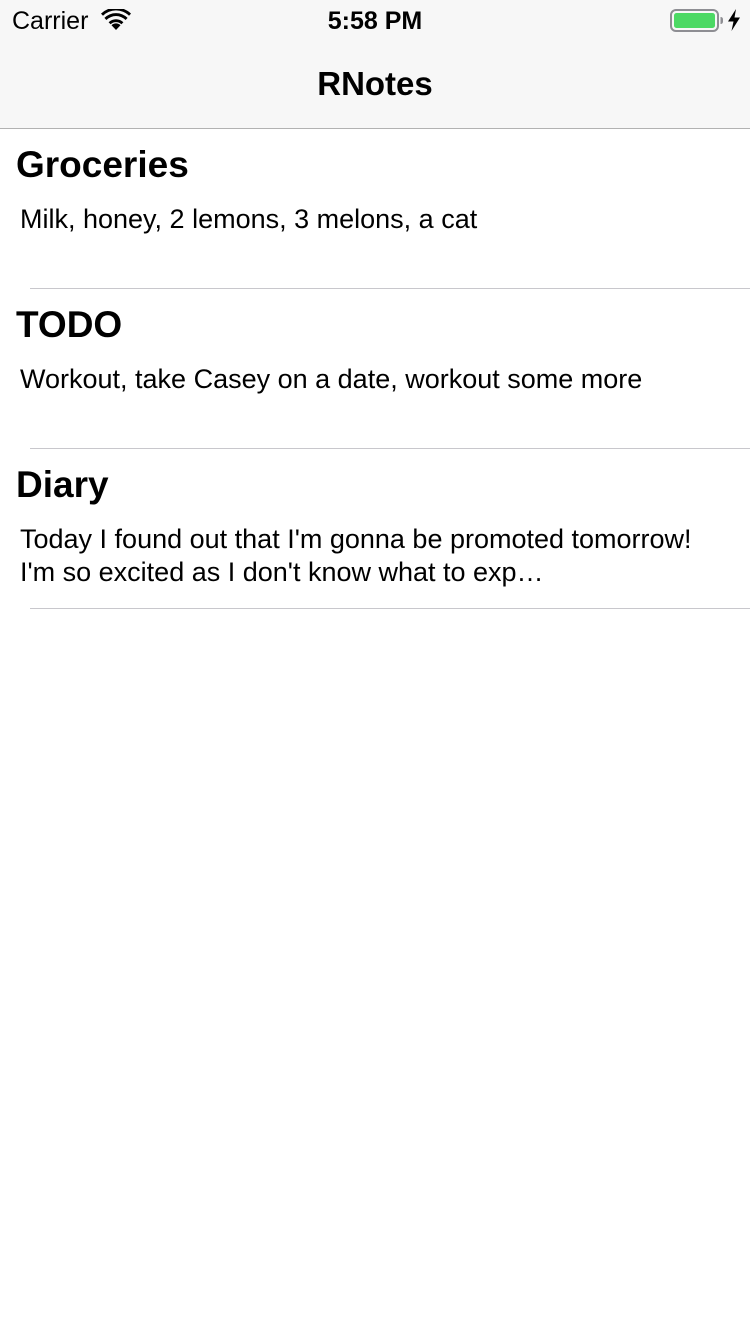 The image size is (750, 1334). I want to click on status-time: 5:58 PM, so click(375, 21).